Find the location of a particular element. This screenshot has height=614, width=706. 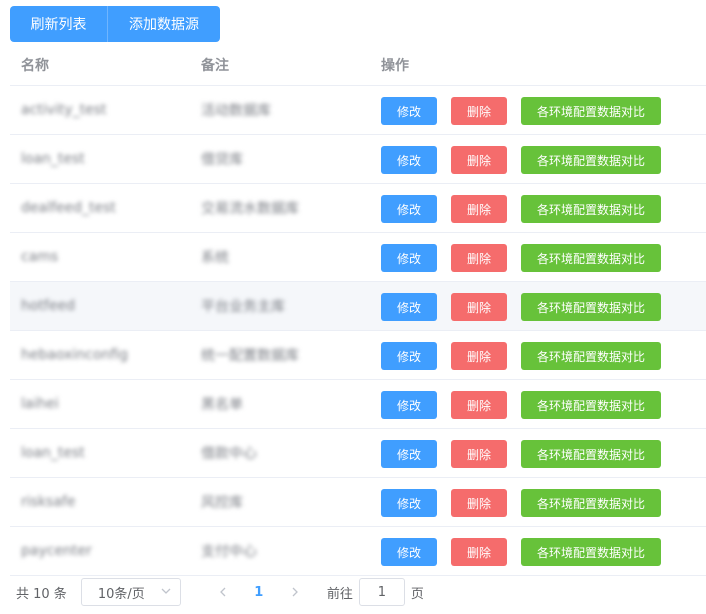

row-name: cams is located at coordinates (40, 257).